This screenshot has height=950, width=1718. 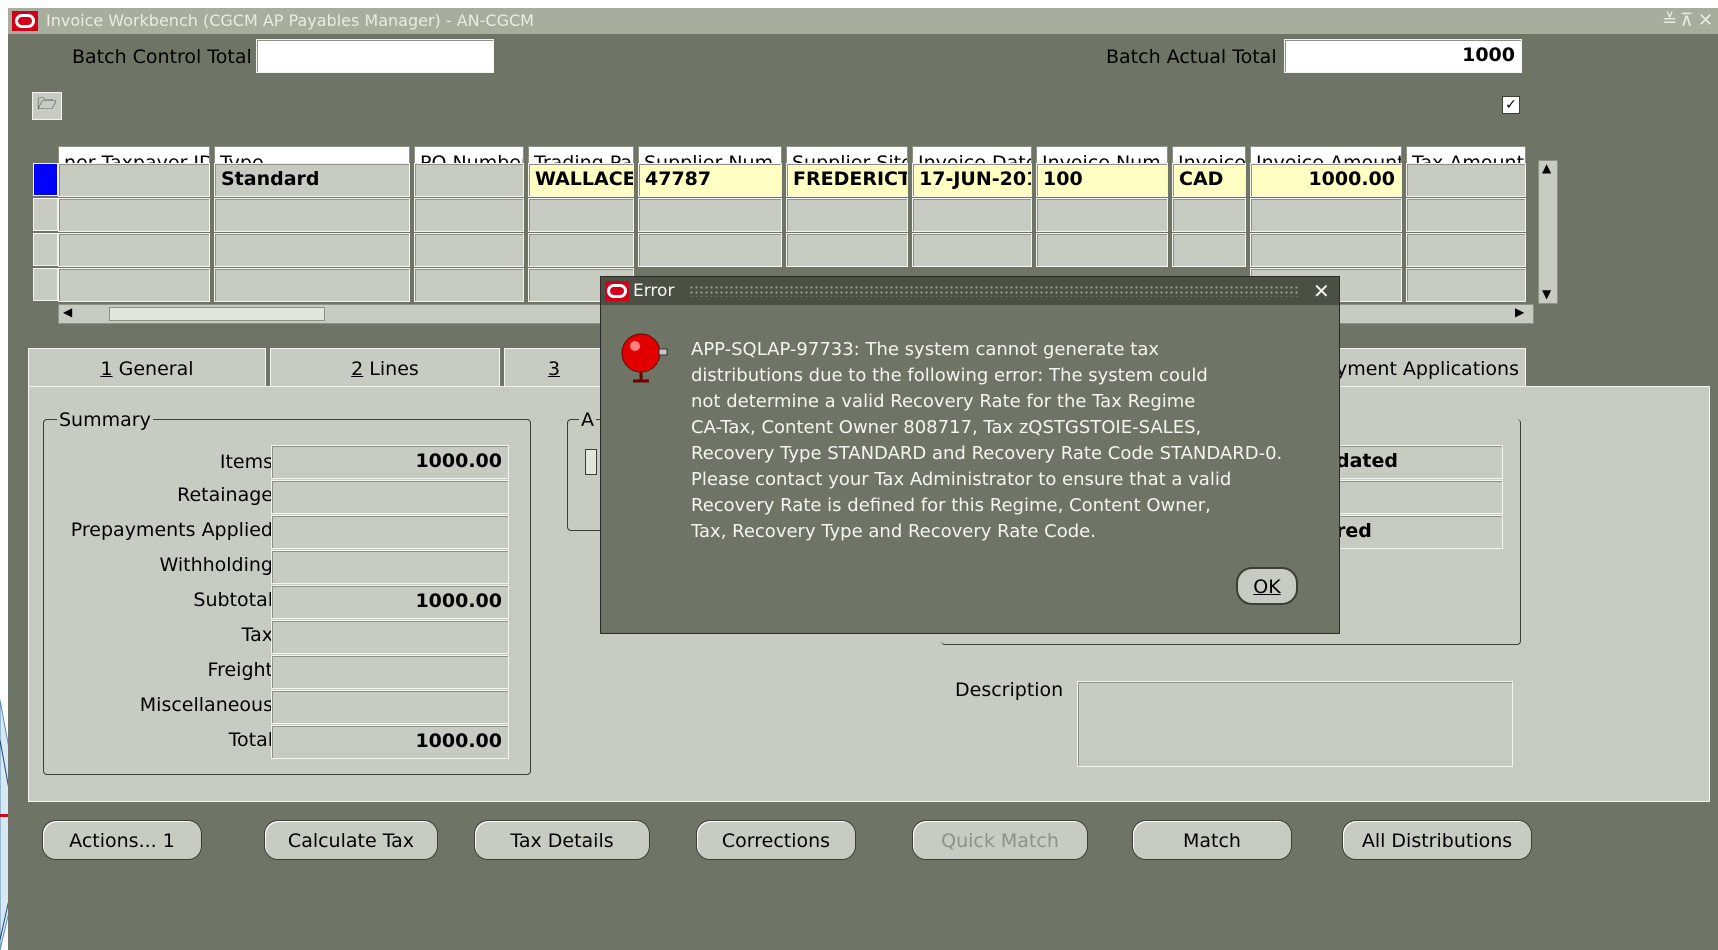 I want to click on cell-taxpayer-id, so click(x=134, y=180).